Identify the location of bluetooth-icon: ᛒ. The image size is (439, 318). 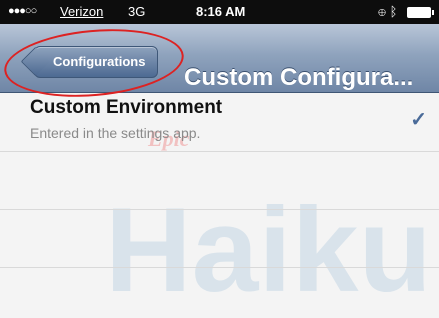
(393, 11).